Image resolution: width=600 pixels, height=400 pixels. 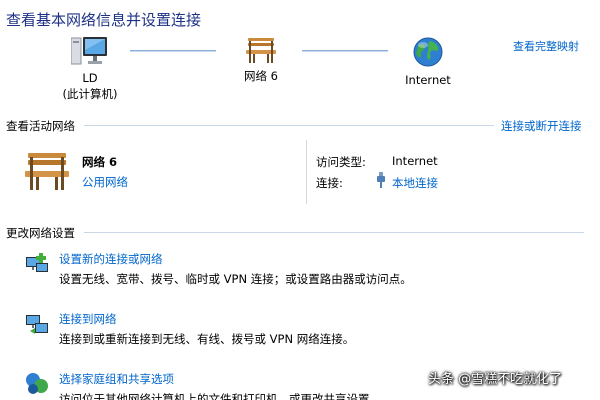 What do you see at coordinates (381, 180) in the screenshot?
I see `ethernet-plug-icon` at bounding box center [381, 180].